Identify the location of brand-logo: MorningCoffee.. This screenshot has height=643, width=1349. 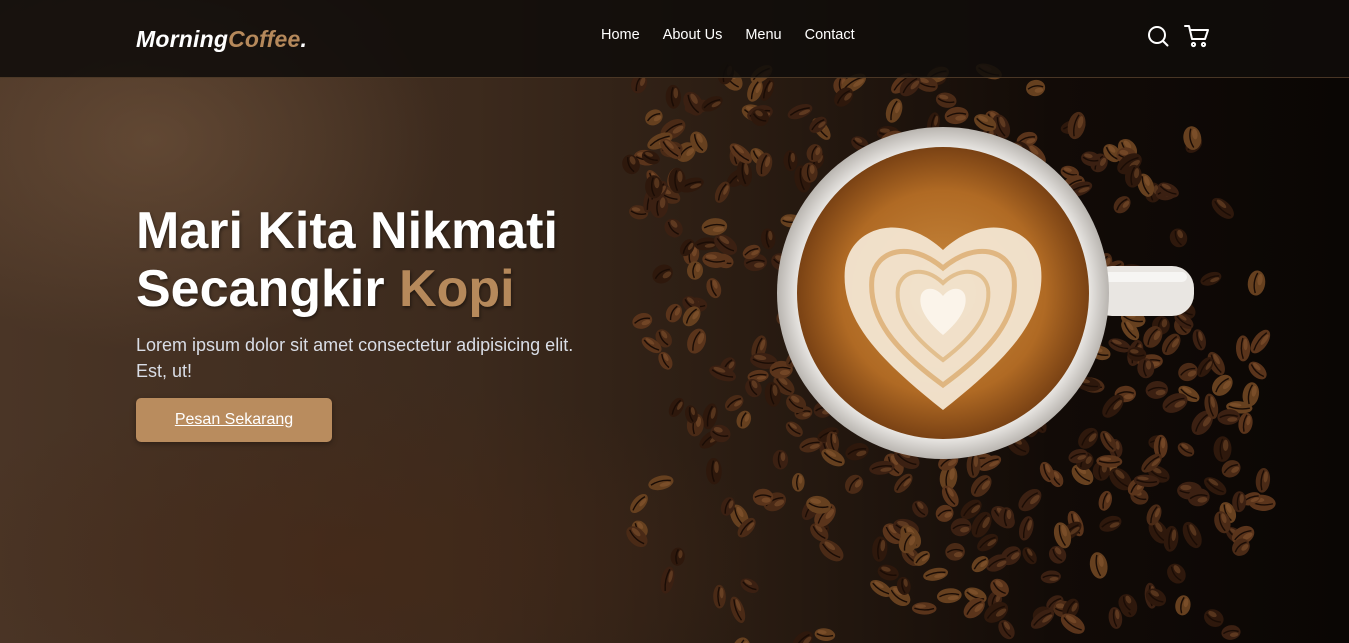
(221, 39).